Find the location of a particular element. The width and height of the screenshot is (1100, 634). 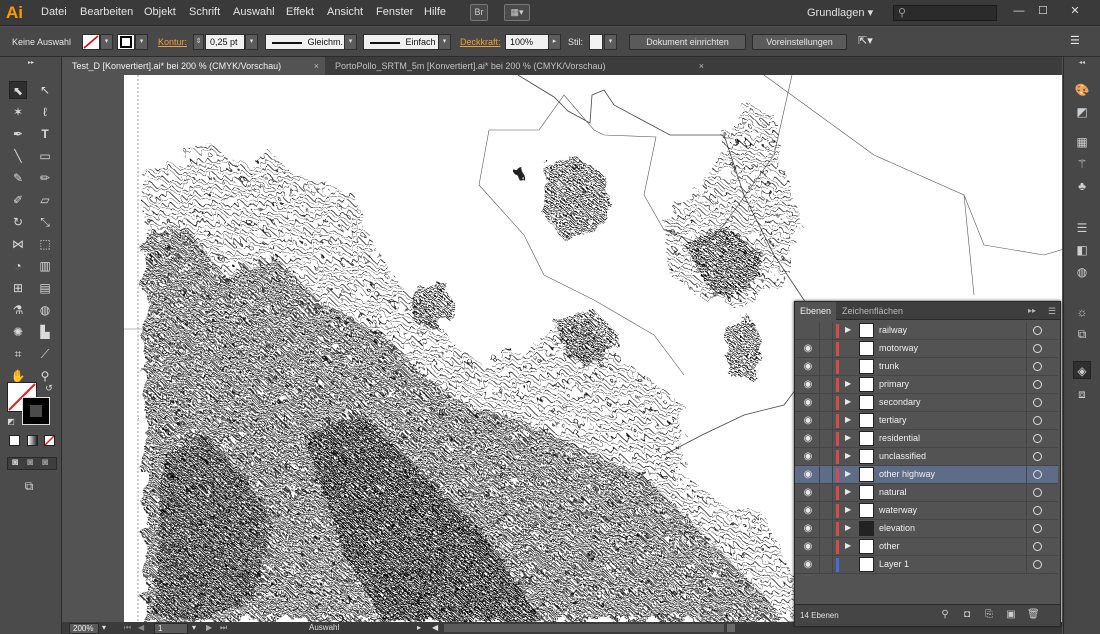

none-mode-icon is located at coordinates (49, 440).